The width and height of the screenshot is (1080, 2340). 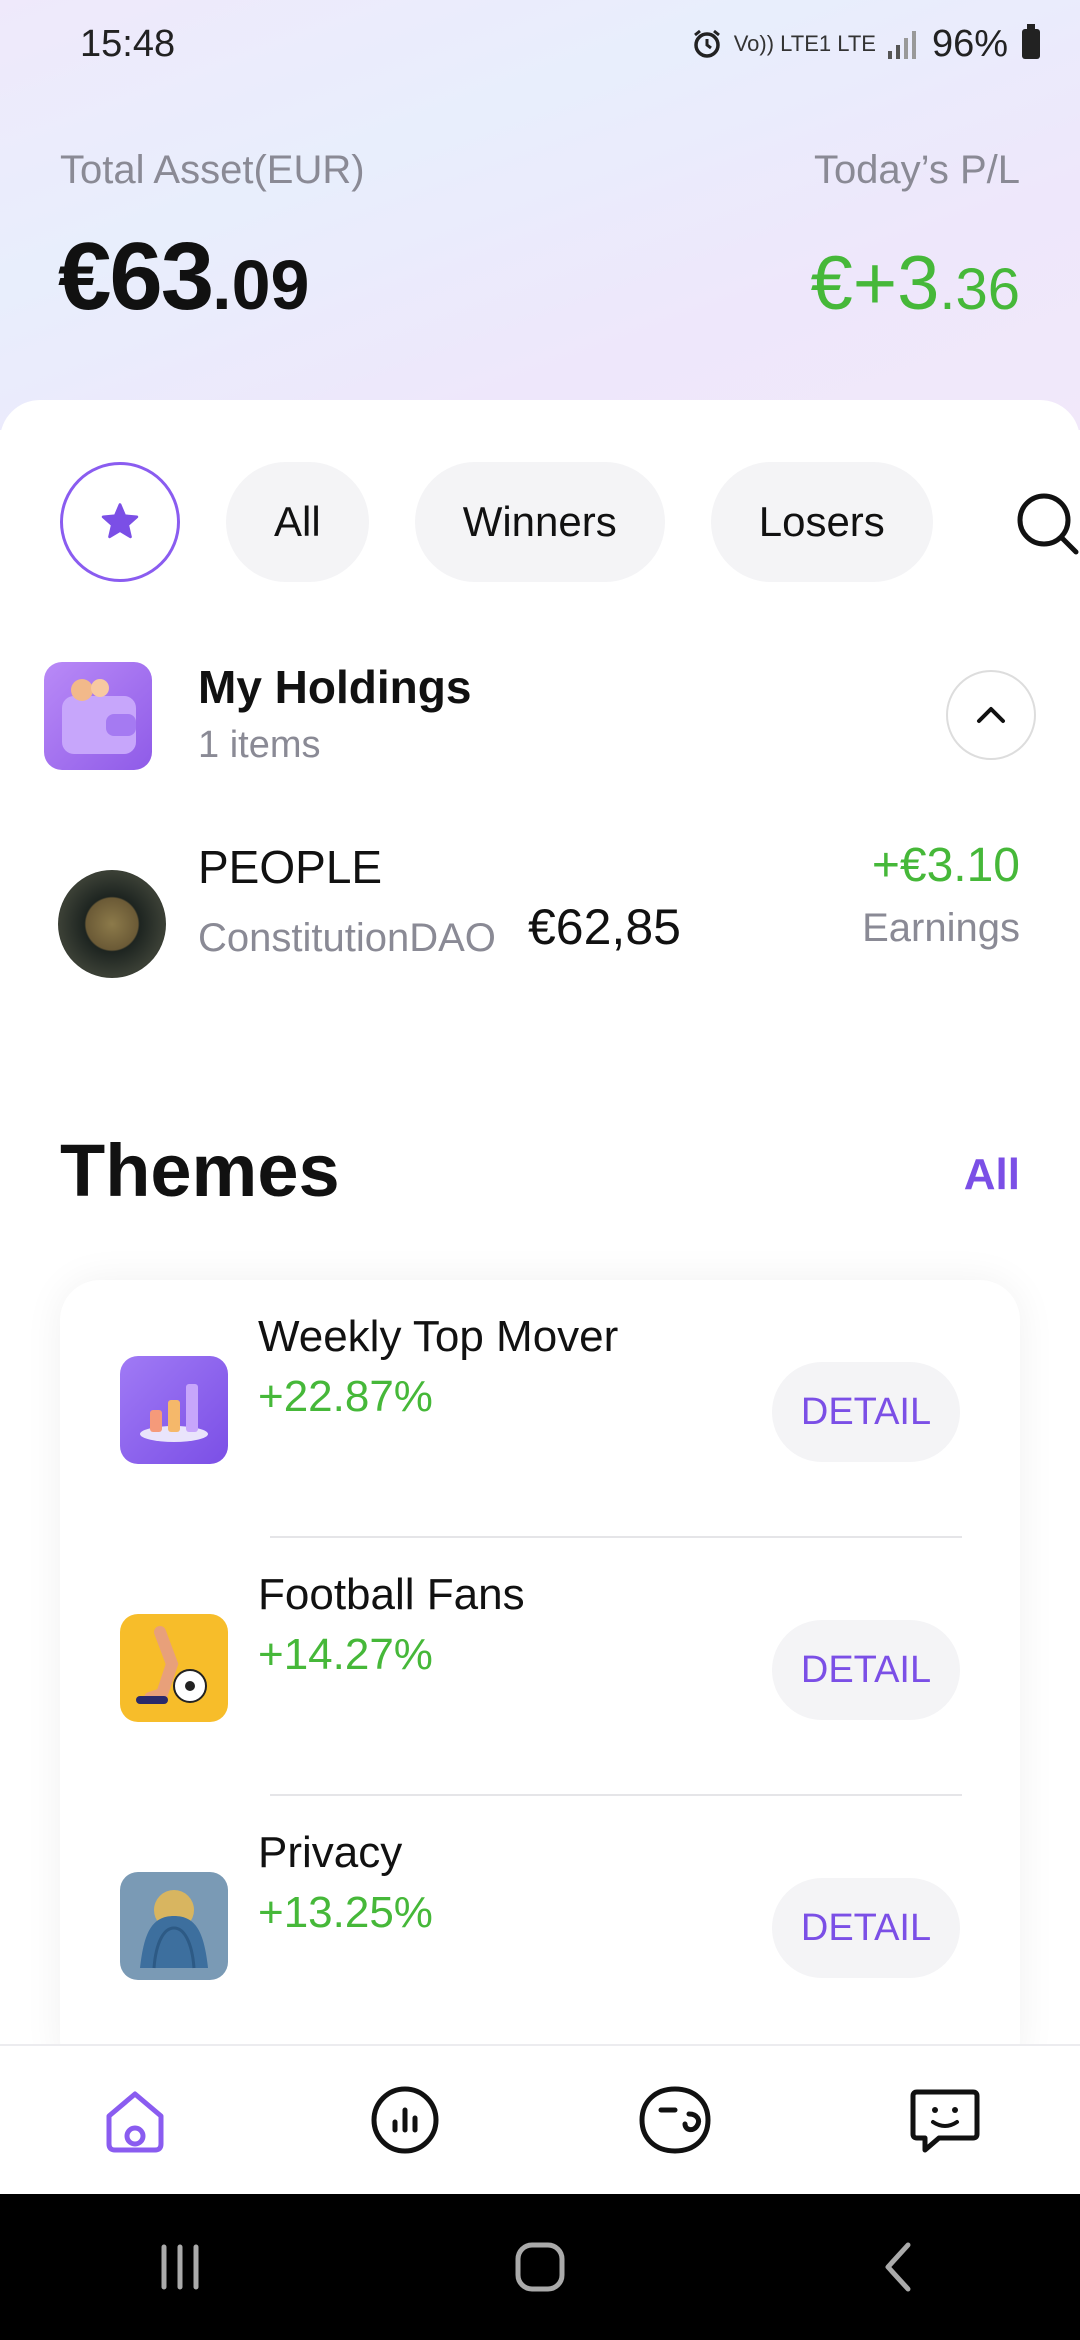 I want to click on chat-icon, so click(x=945, y=2121).